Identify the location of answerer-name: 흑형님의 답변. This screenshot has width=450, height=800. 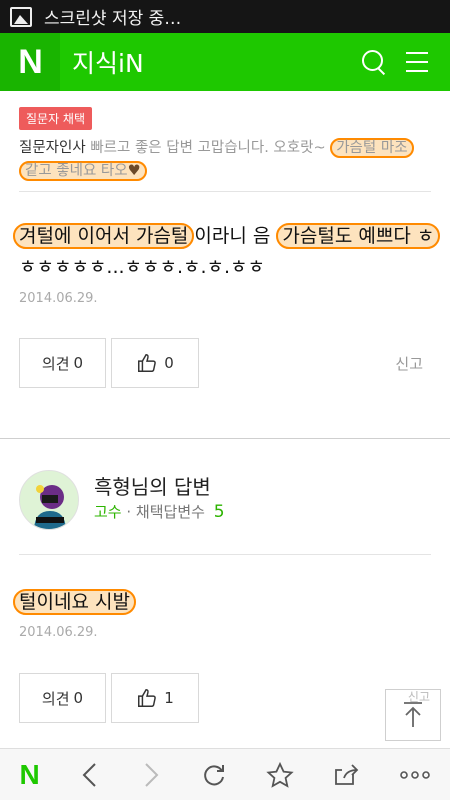
(152, 485).